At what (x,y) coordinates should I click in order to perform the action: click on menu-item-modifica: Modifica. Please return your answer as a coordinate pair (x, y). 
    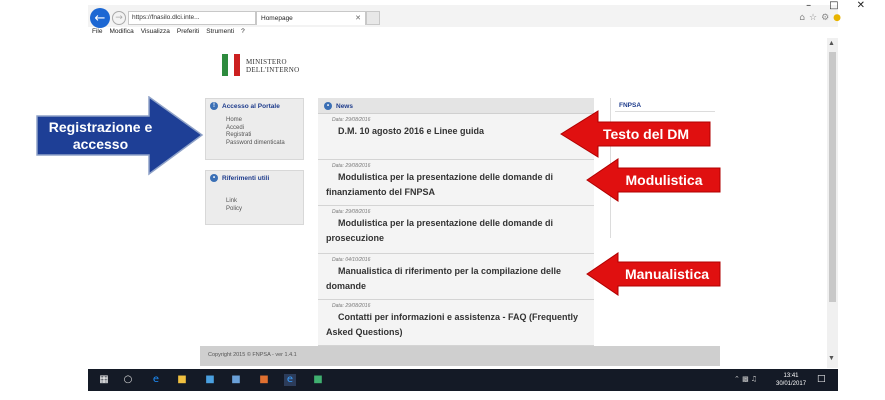
    Looking at the image, I should click on (121, 33).